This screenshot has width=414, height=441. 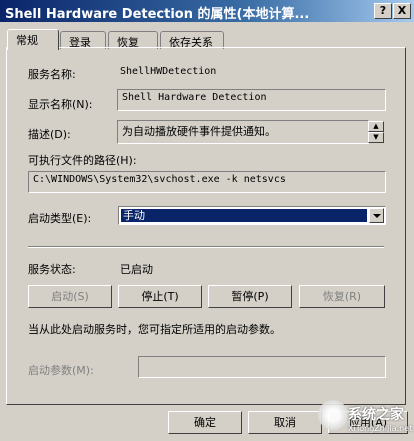 What do you see at coordinates (243, 132) in the screenshot?
I see `description-field: 为自动播放硬件事件提供通知。` at bounding box center [243, 132].